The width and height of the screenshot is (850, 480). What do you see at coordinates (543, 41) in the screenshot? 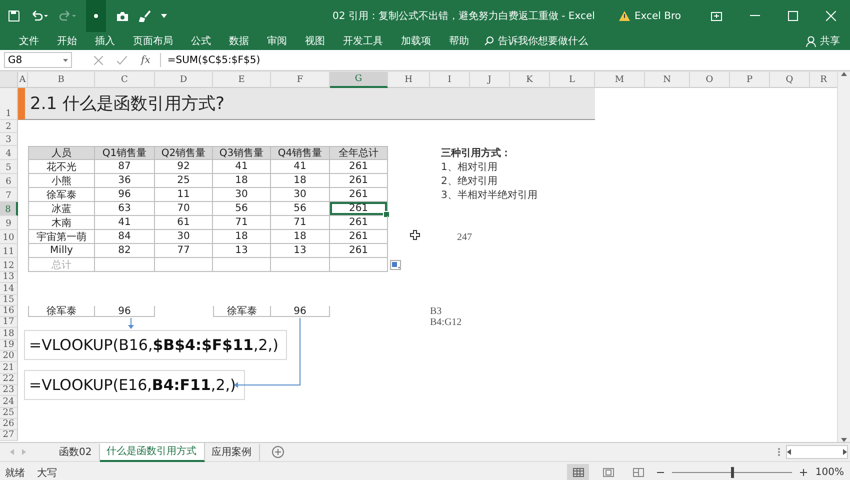
I see `tell-me-field: 告诉我你想要做什么` at bounding box center [543, 41].